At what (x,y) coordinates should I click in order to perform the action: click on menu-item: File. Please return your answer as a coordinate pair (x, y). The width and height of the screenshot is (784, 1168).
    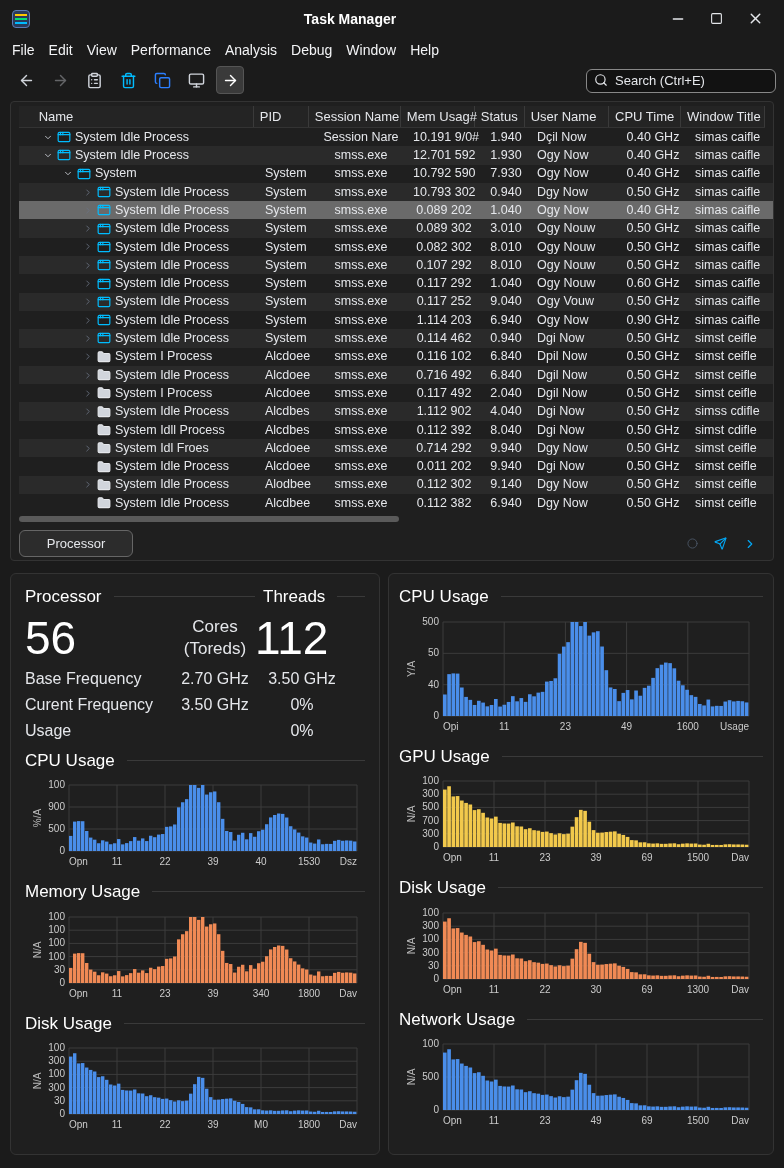
    Looking at the image, I should click on (23, 50).